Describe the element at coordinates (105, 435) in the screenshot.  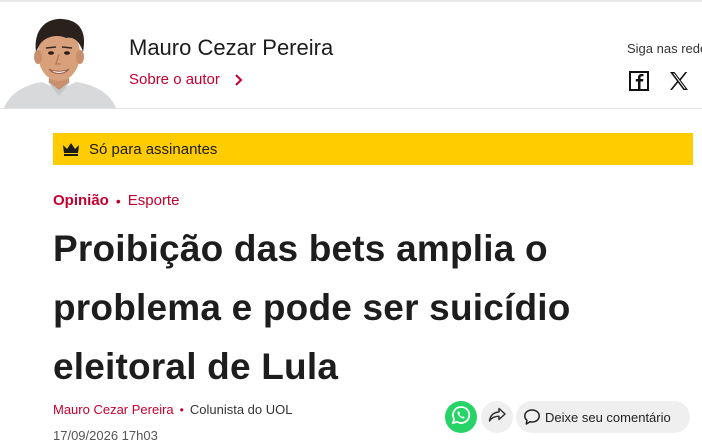
I see `publish-timestamp: 17/09/2026 17h03` at that location.